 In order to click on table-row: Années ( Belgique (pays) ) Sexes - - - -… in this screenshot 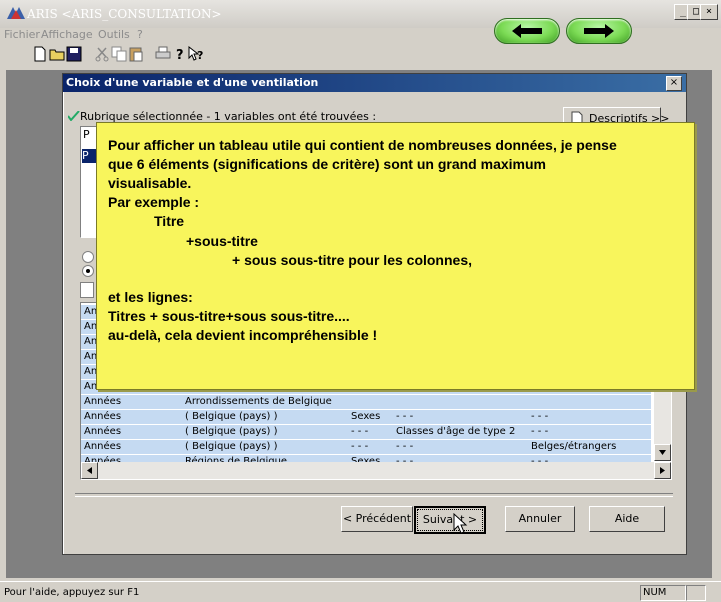, I will do `click(366, 417)`.